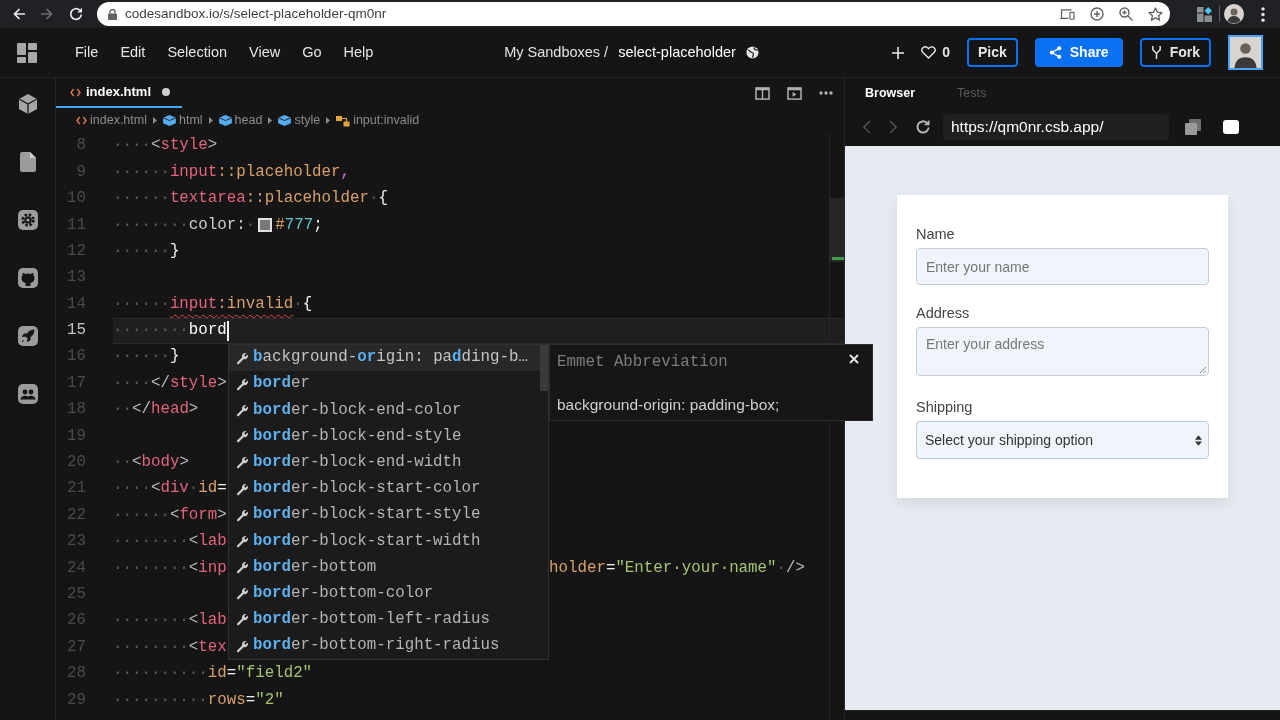 This screenshot has width=1280, height=720. I want to click on panel-tab: Browser, so click(890, 93).